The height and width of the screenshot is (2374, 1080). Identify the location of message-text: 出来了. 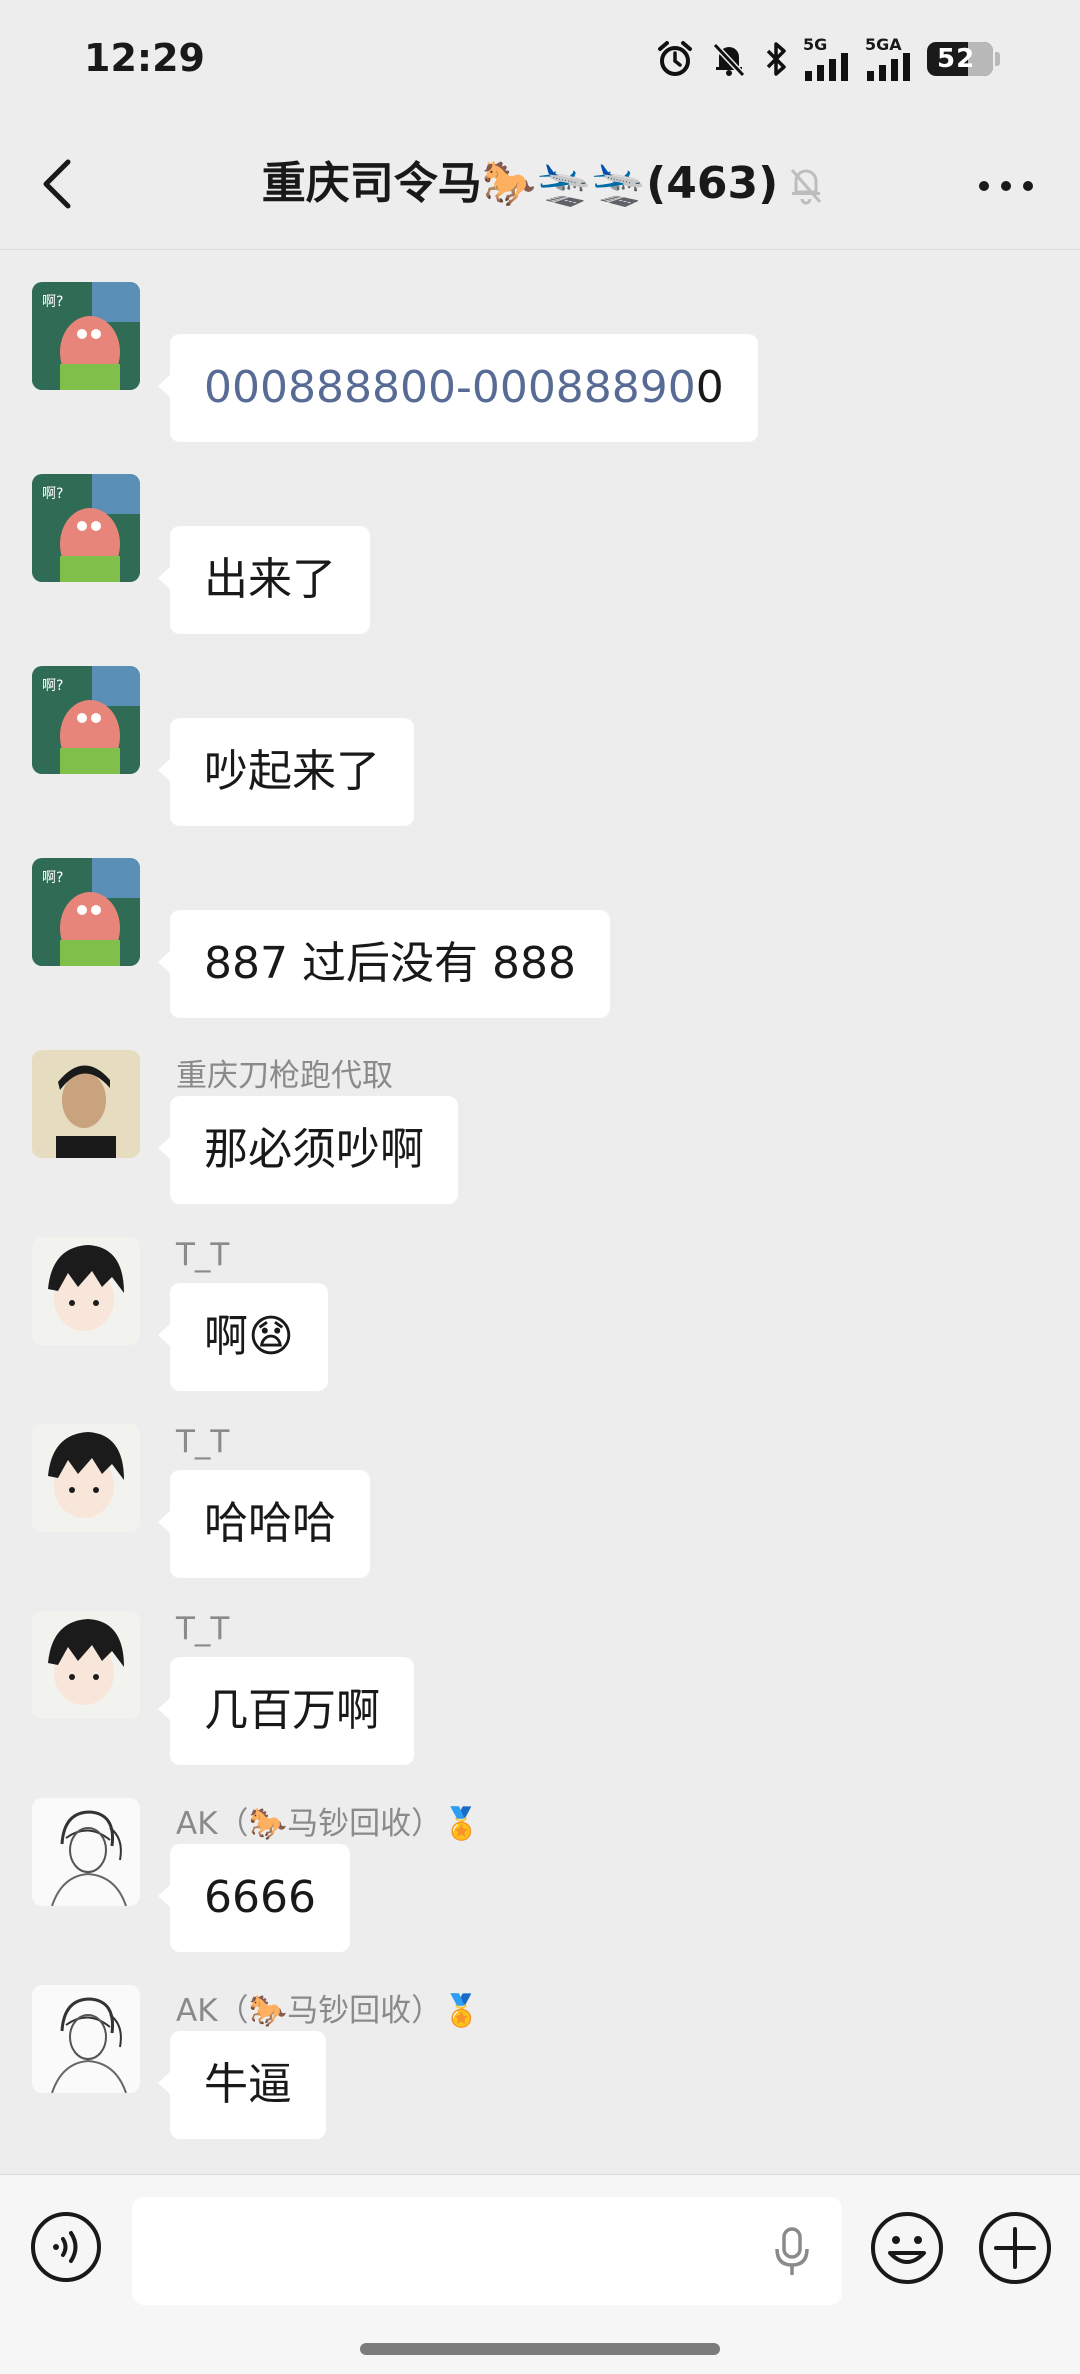
(270, 579).